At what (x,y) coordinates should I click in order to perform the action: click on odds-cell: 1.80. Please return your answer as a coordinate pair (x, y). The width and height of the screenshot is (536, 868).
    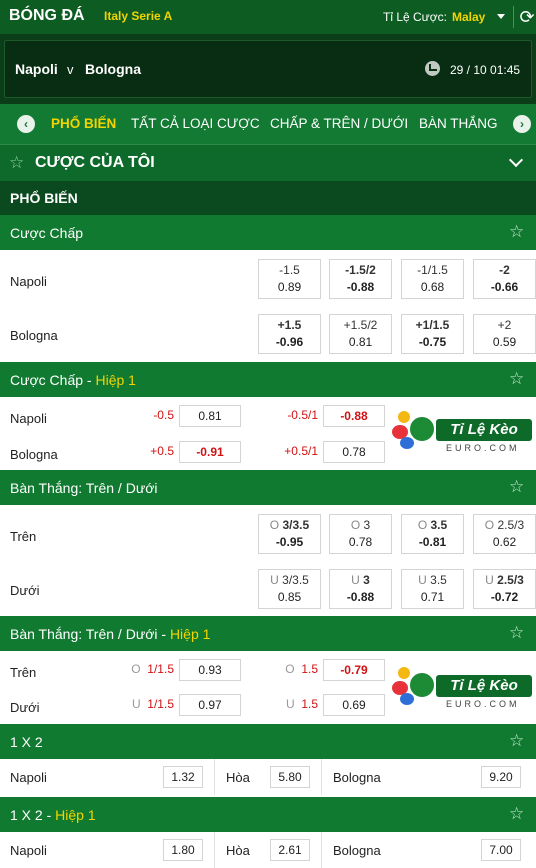
    Looking at the image, I should click on (183, 850).